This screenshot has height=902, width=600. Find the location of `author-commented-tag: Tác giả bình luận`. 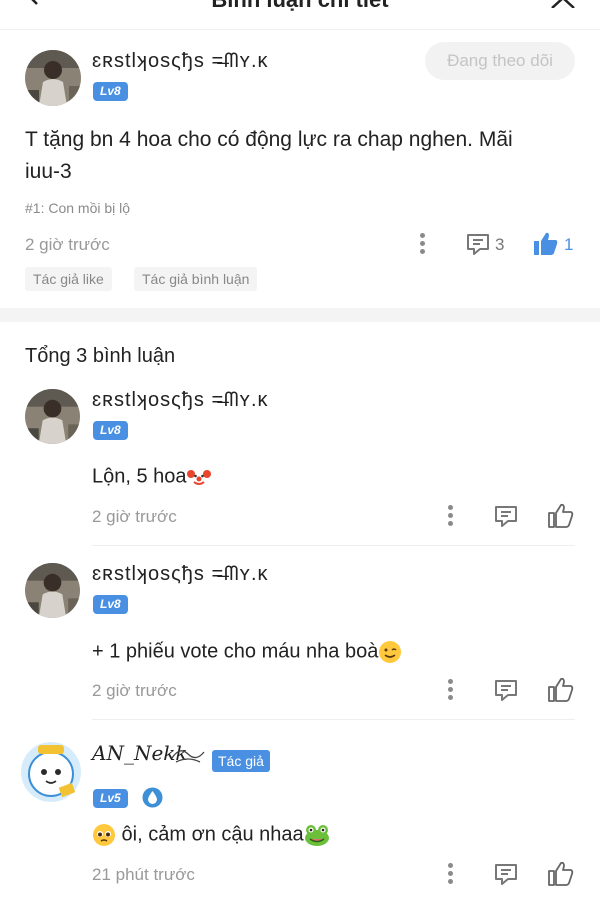

author-commented-tag: Tác giả bình luận is located at coordinates (196, 279).